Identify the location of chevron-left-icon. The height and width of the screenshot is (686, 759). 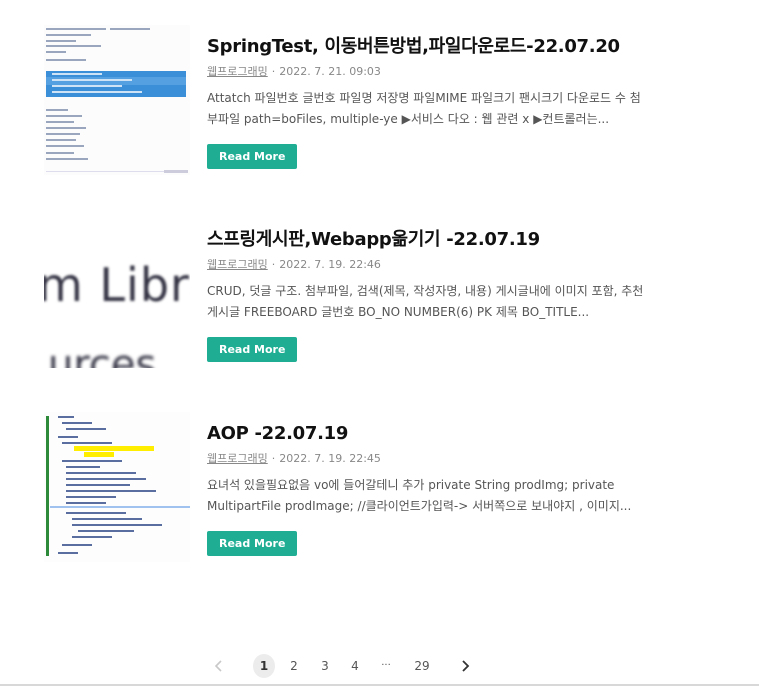
(222, 666).